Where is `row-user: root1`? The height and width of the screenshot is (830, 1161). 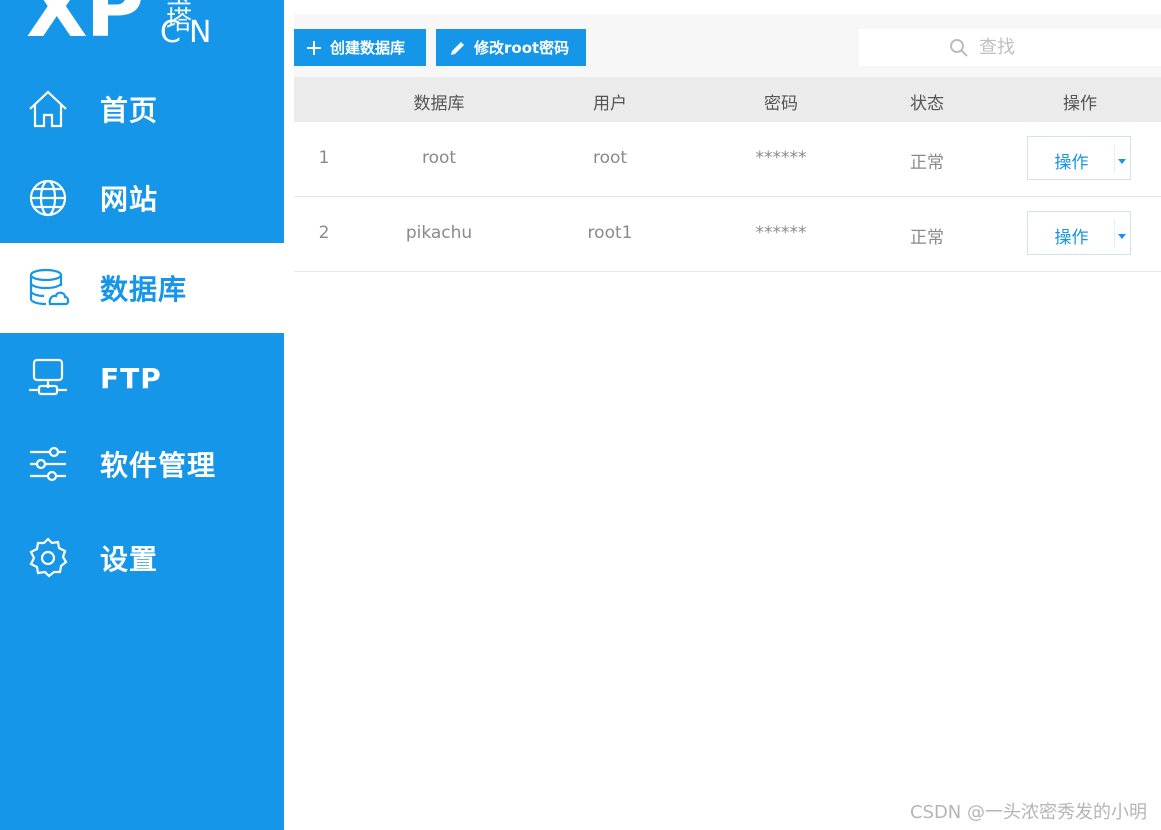 row-user: root1 is located at coordinates (610, 233).